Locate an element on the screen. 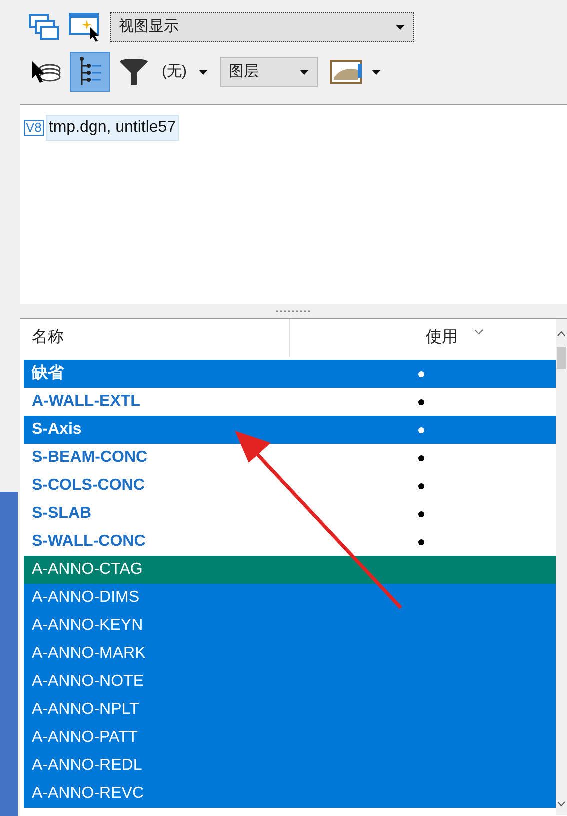 Image resolution: width=567 pixels, height=816 pixels. layer-name: A-ANNO-CTAG is located at coordinates (87, 570).